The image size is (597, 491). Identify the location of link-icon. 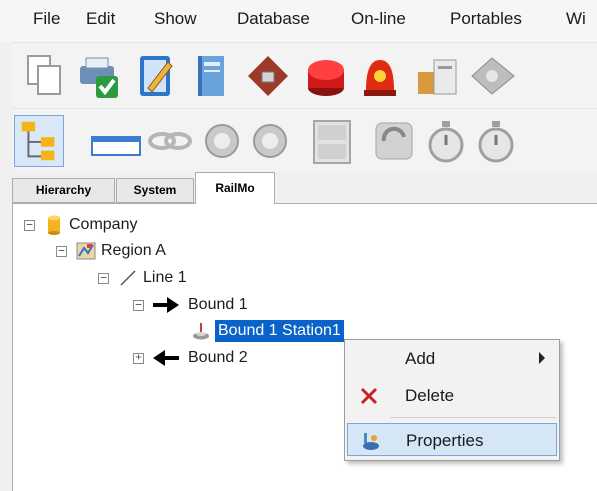
(170, 141).